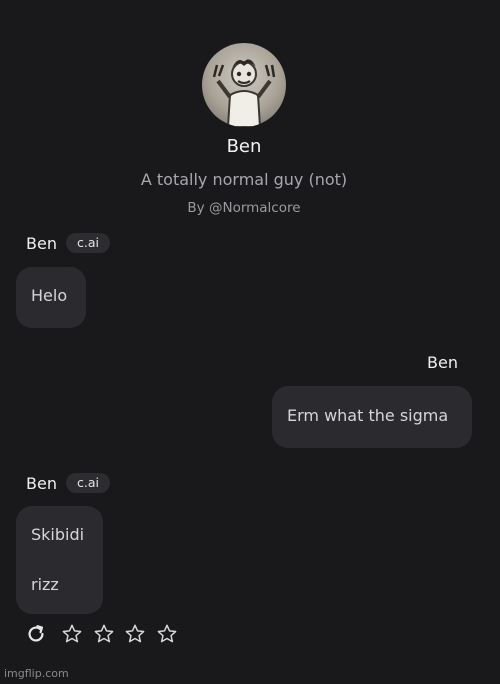  What do you see at coordinates (244, 179) in the screenshot?
I see `character-tagline: A totally normal guy (not)` at bounding box center [244, 179].